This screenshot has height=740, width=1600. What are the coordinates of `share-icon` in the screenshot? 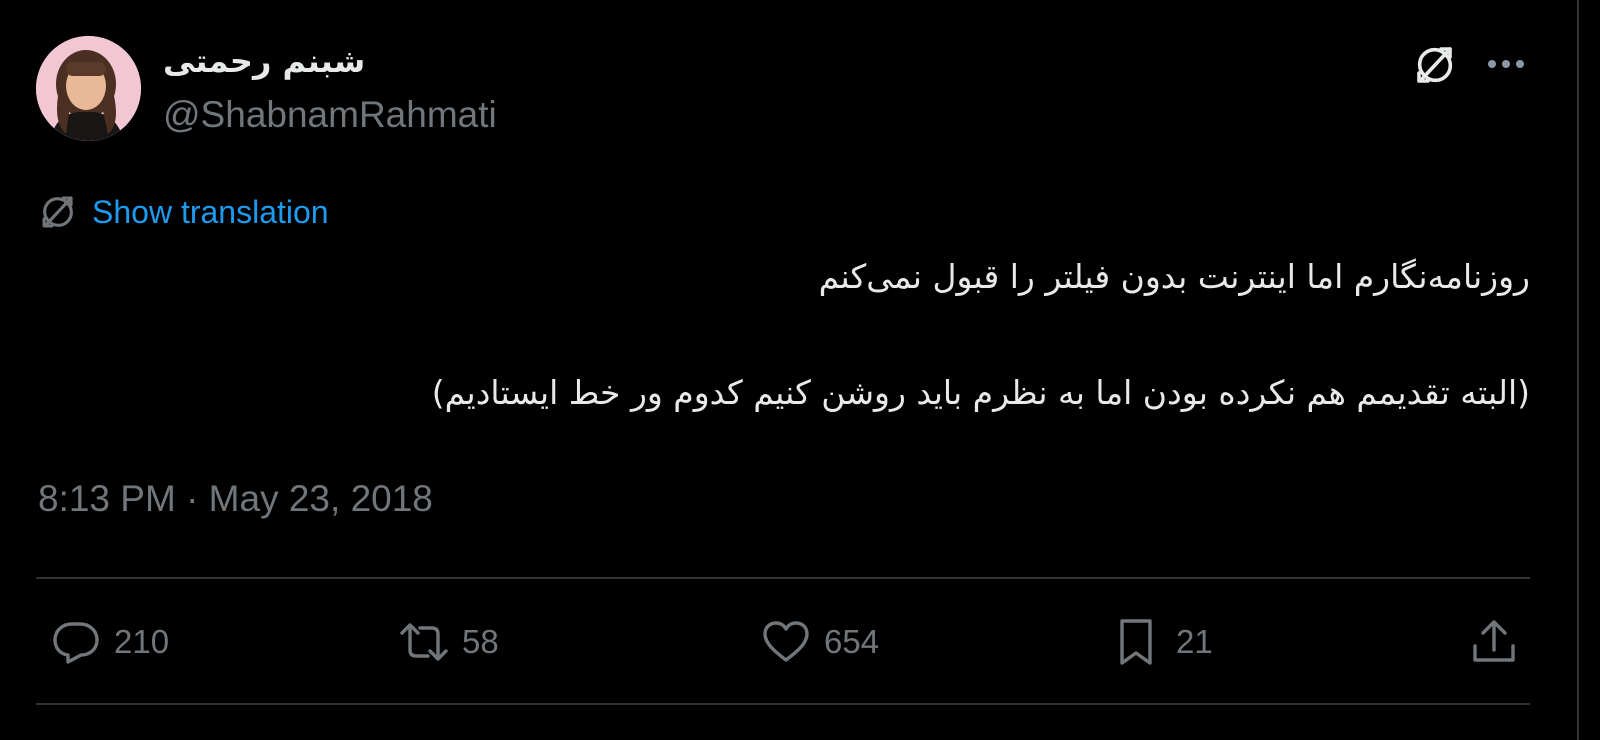 It's located at (1494, 642).